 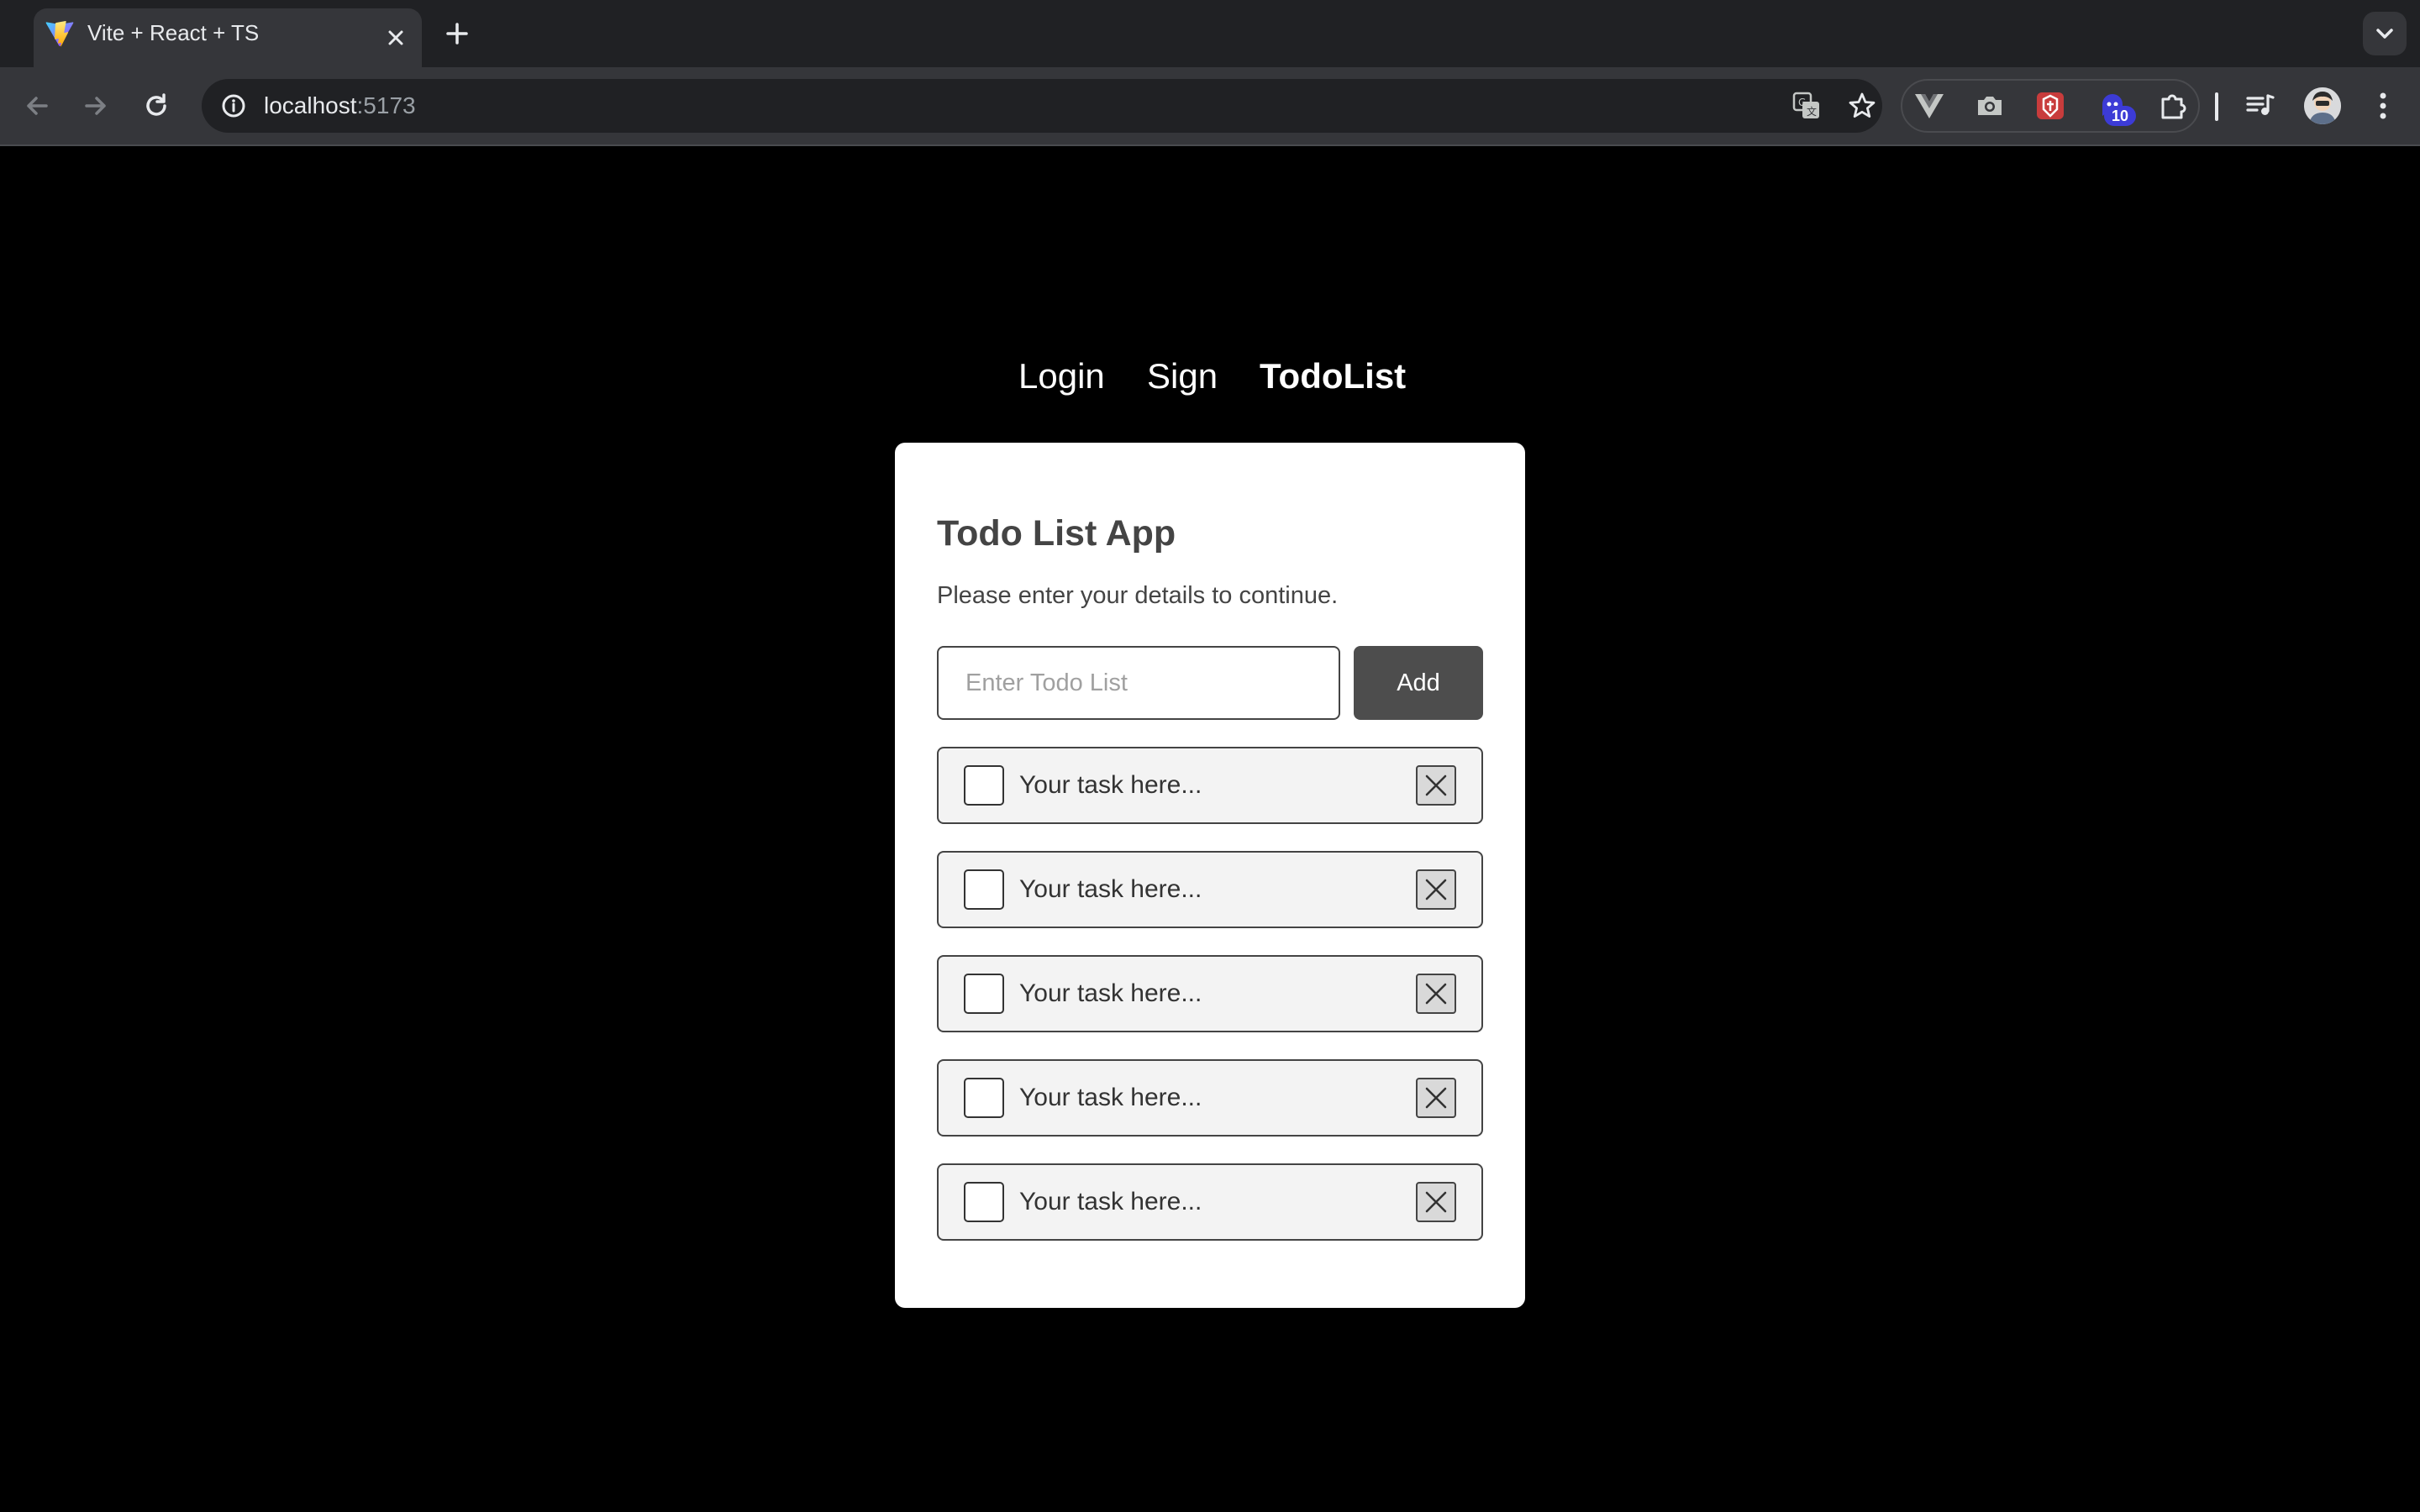 What do you see at coordinates (1061, 376) in the screenshot?
I see `nav-link-login: Login` at bounding box center [1061, 376].